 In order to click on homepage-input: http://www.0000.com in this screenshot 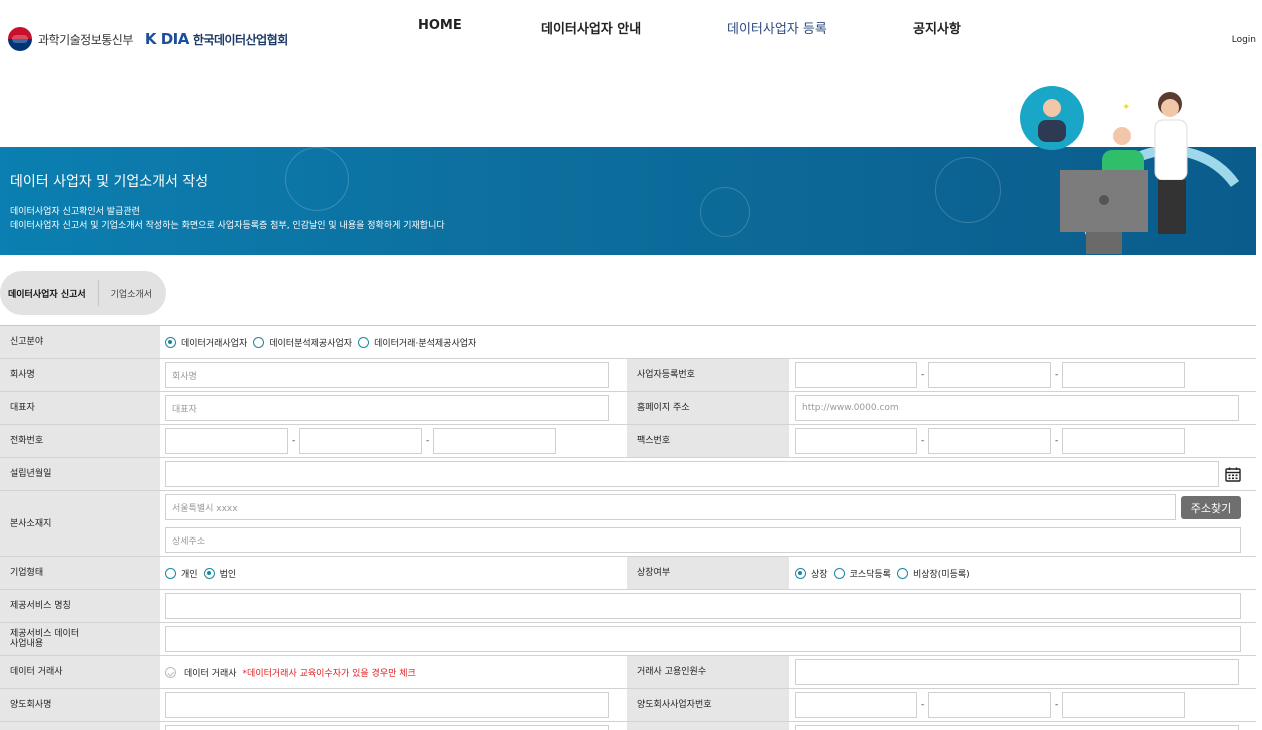, I will do `click(1017, 408)`.